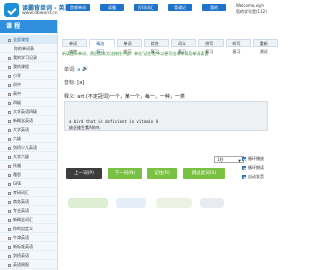 This screenshot has height=270, width=320. What do you see at coordinates (28, 237) in the screenshot?
I see `sidebar-item: 牛津英语` at bounding box center [28, 237].